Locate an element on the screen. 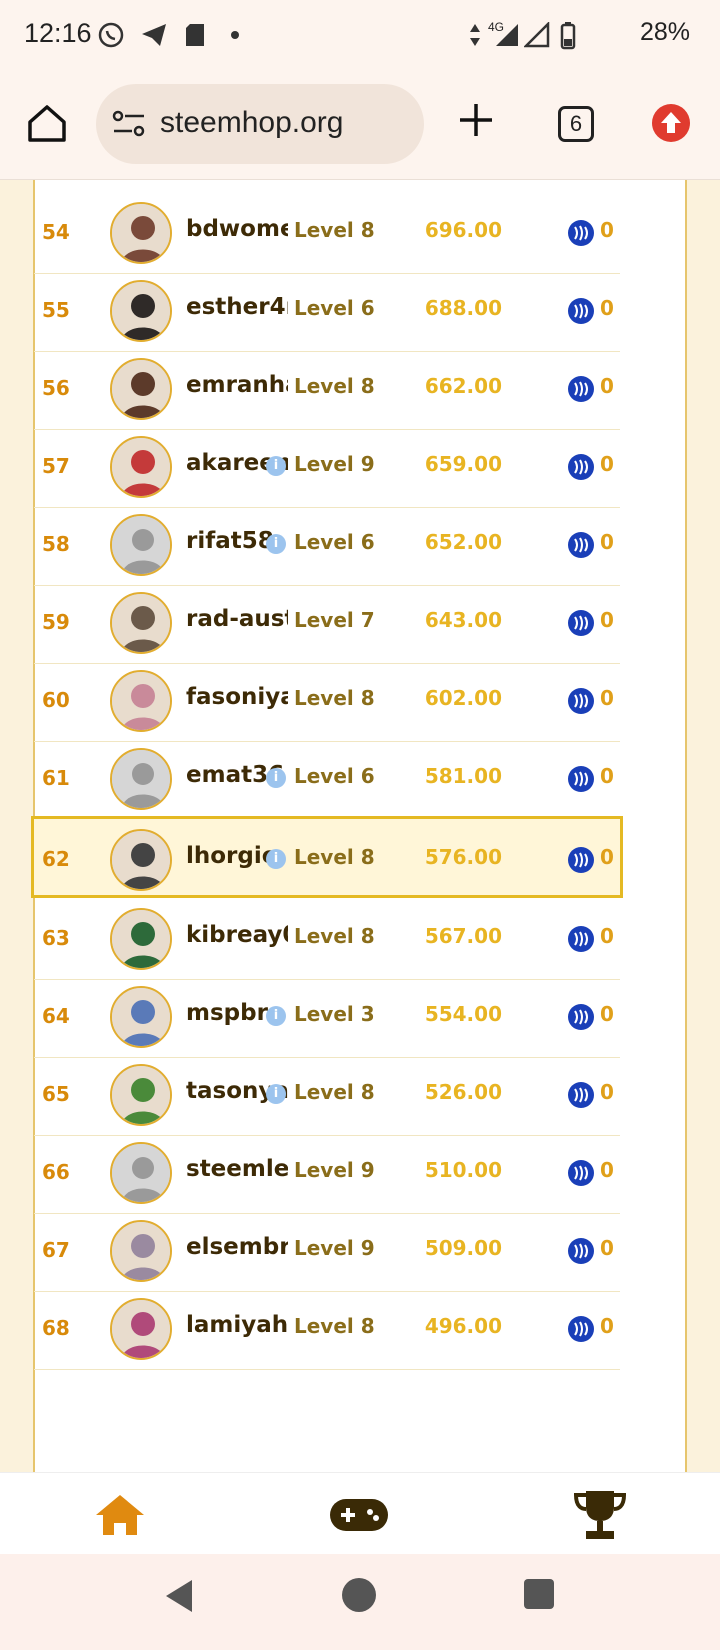 The height and width of the screenshot is (1650, 720). status-time: 12:16 is located at coordinates (58, 33).